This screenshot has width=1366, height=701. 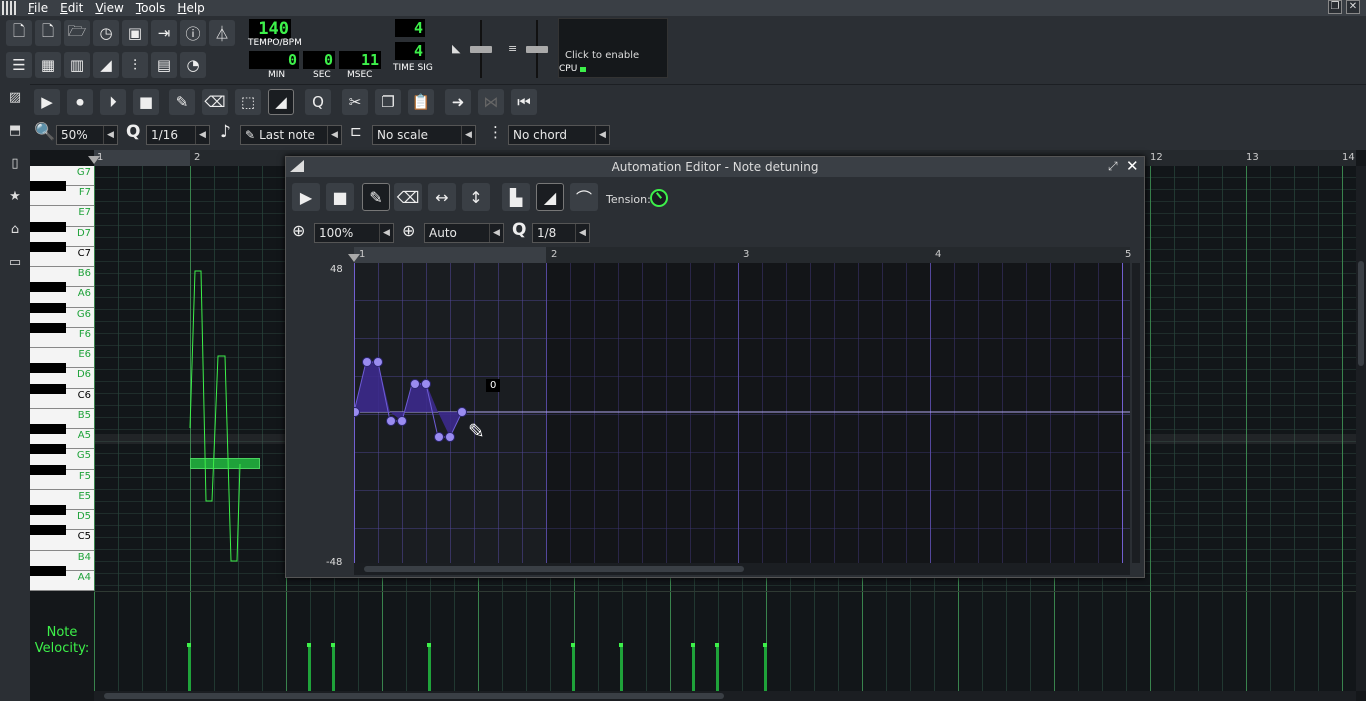 I want to click on play-button: ▶, so click(x=47, y=102).